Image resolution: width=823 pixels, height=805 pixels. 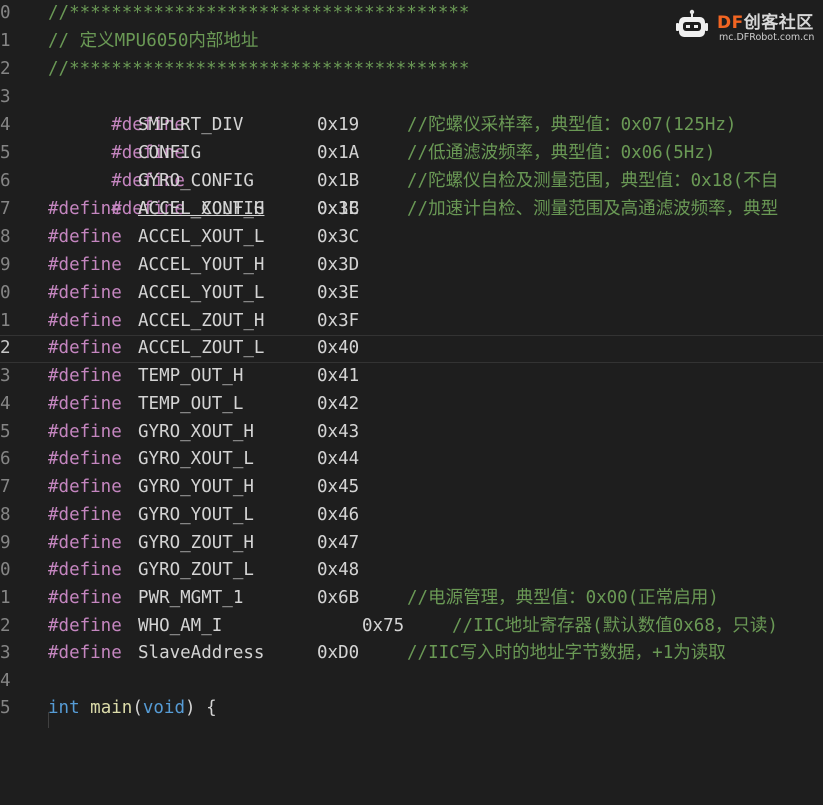 What do you see at coordinates (411, 322) in the screenshot?
I see `code-line: 1 #define ACCEL_ZOUT_H 0x3F` at bounding box center [411, 322].